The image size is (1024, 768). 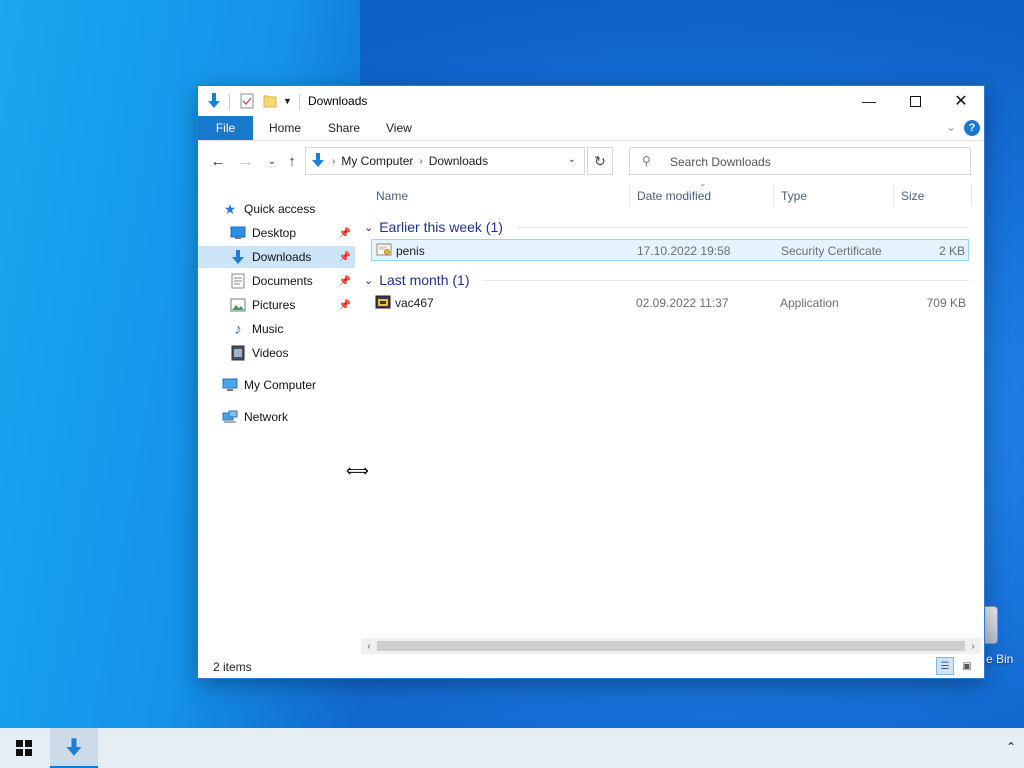 I want to click on tab-home: Home, so click(x=285, y=128).